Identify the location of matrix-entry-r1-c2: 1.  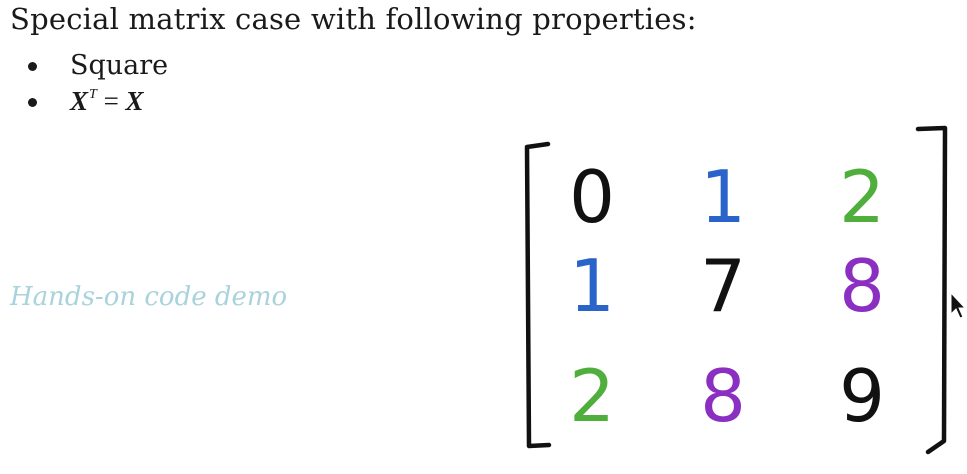
(723, 197).